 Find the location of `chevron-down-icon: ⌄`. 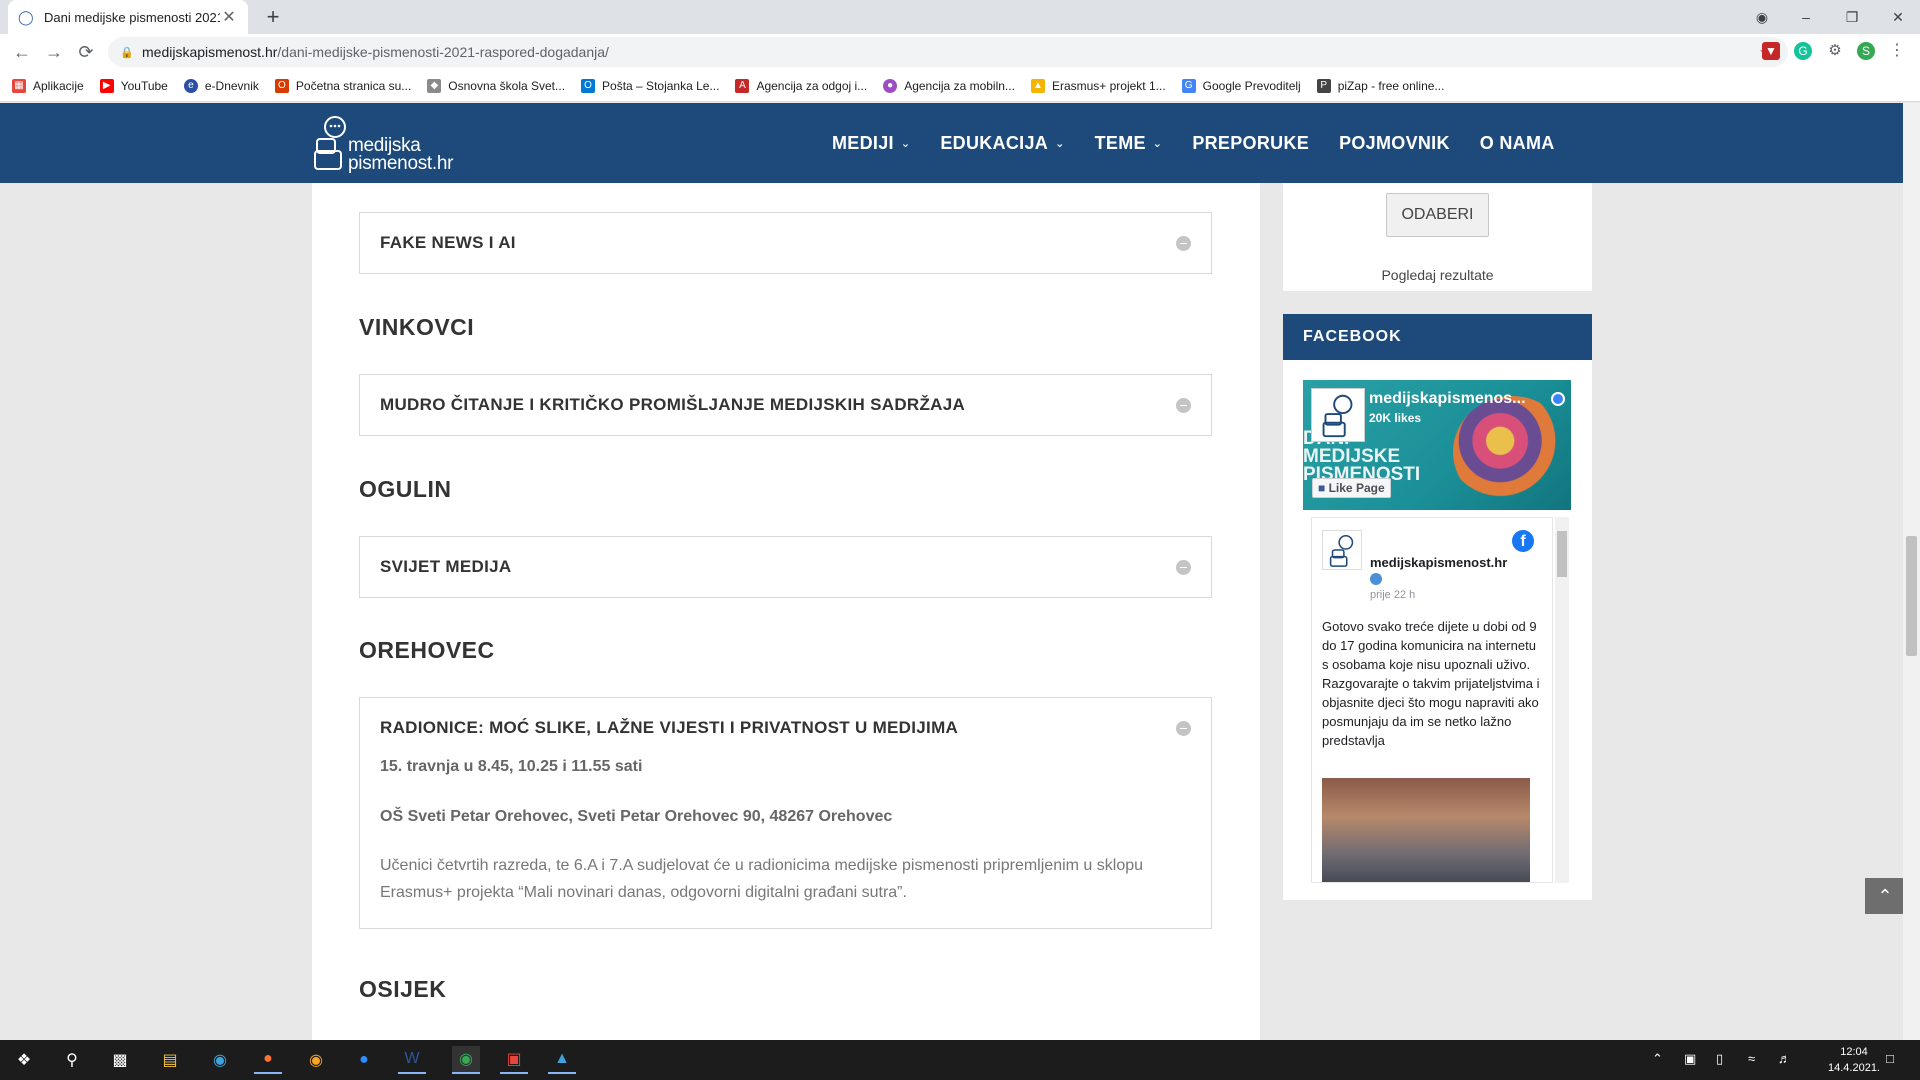

chevron-down-icon: ⌄ is located at coordinates (905, 143).